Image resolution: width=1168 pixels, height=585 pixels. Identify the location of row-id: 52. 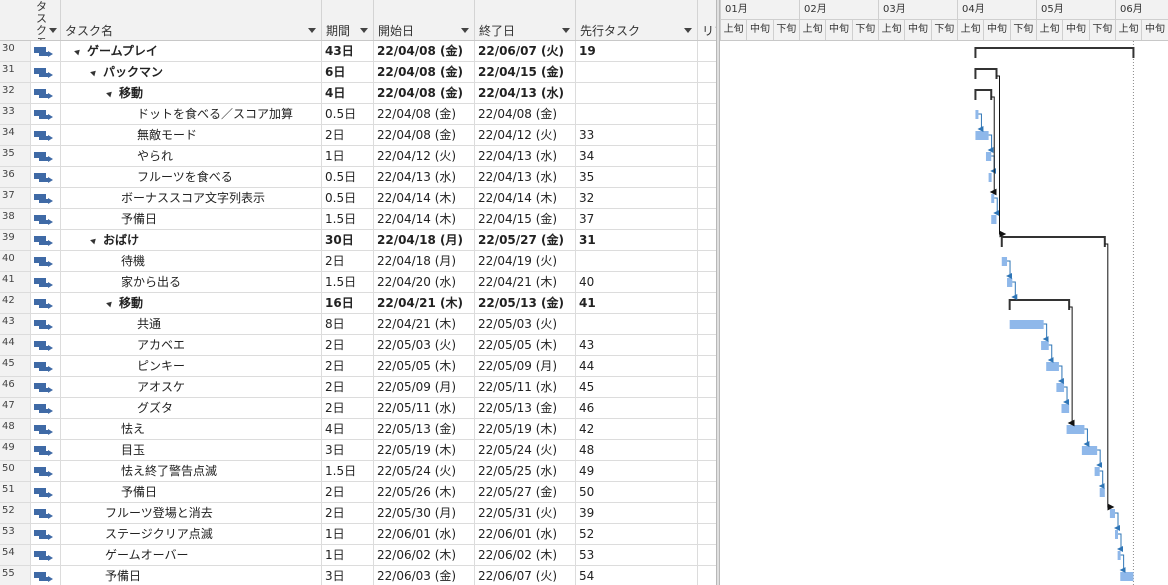
(15, 513).